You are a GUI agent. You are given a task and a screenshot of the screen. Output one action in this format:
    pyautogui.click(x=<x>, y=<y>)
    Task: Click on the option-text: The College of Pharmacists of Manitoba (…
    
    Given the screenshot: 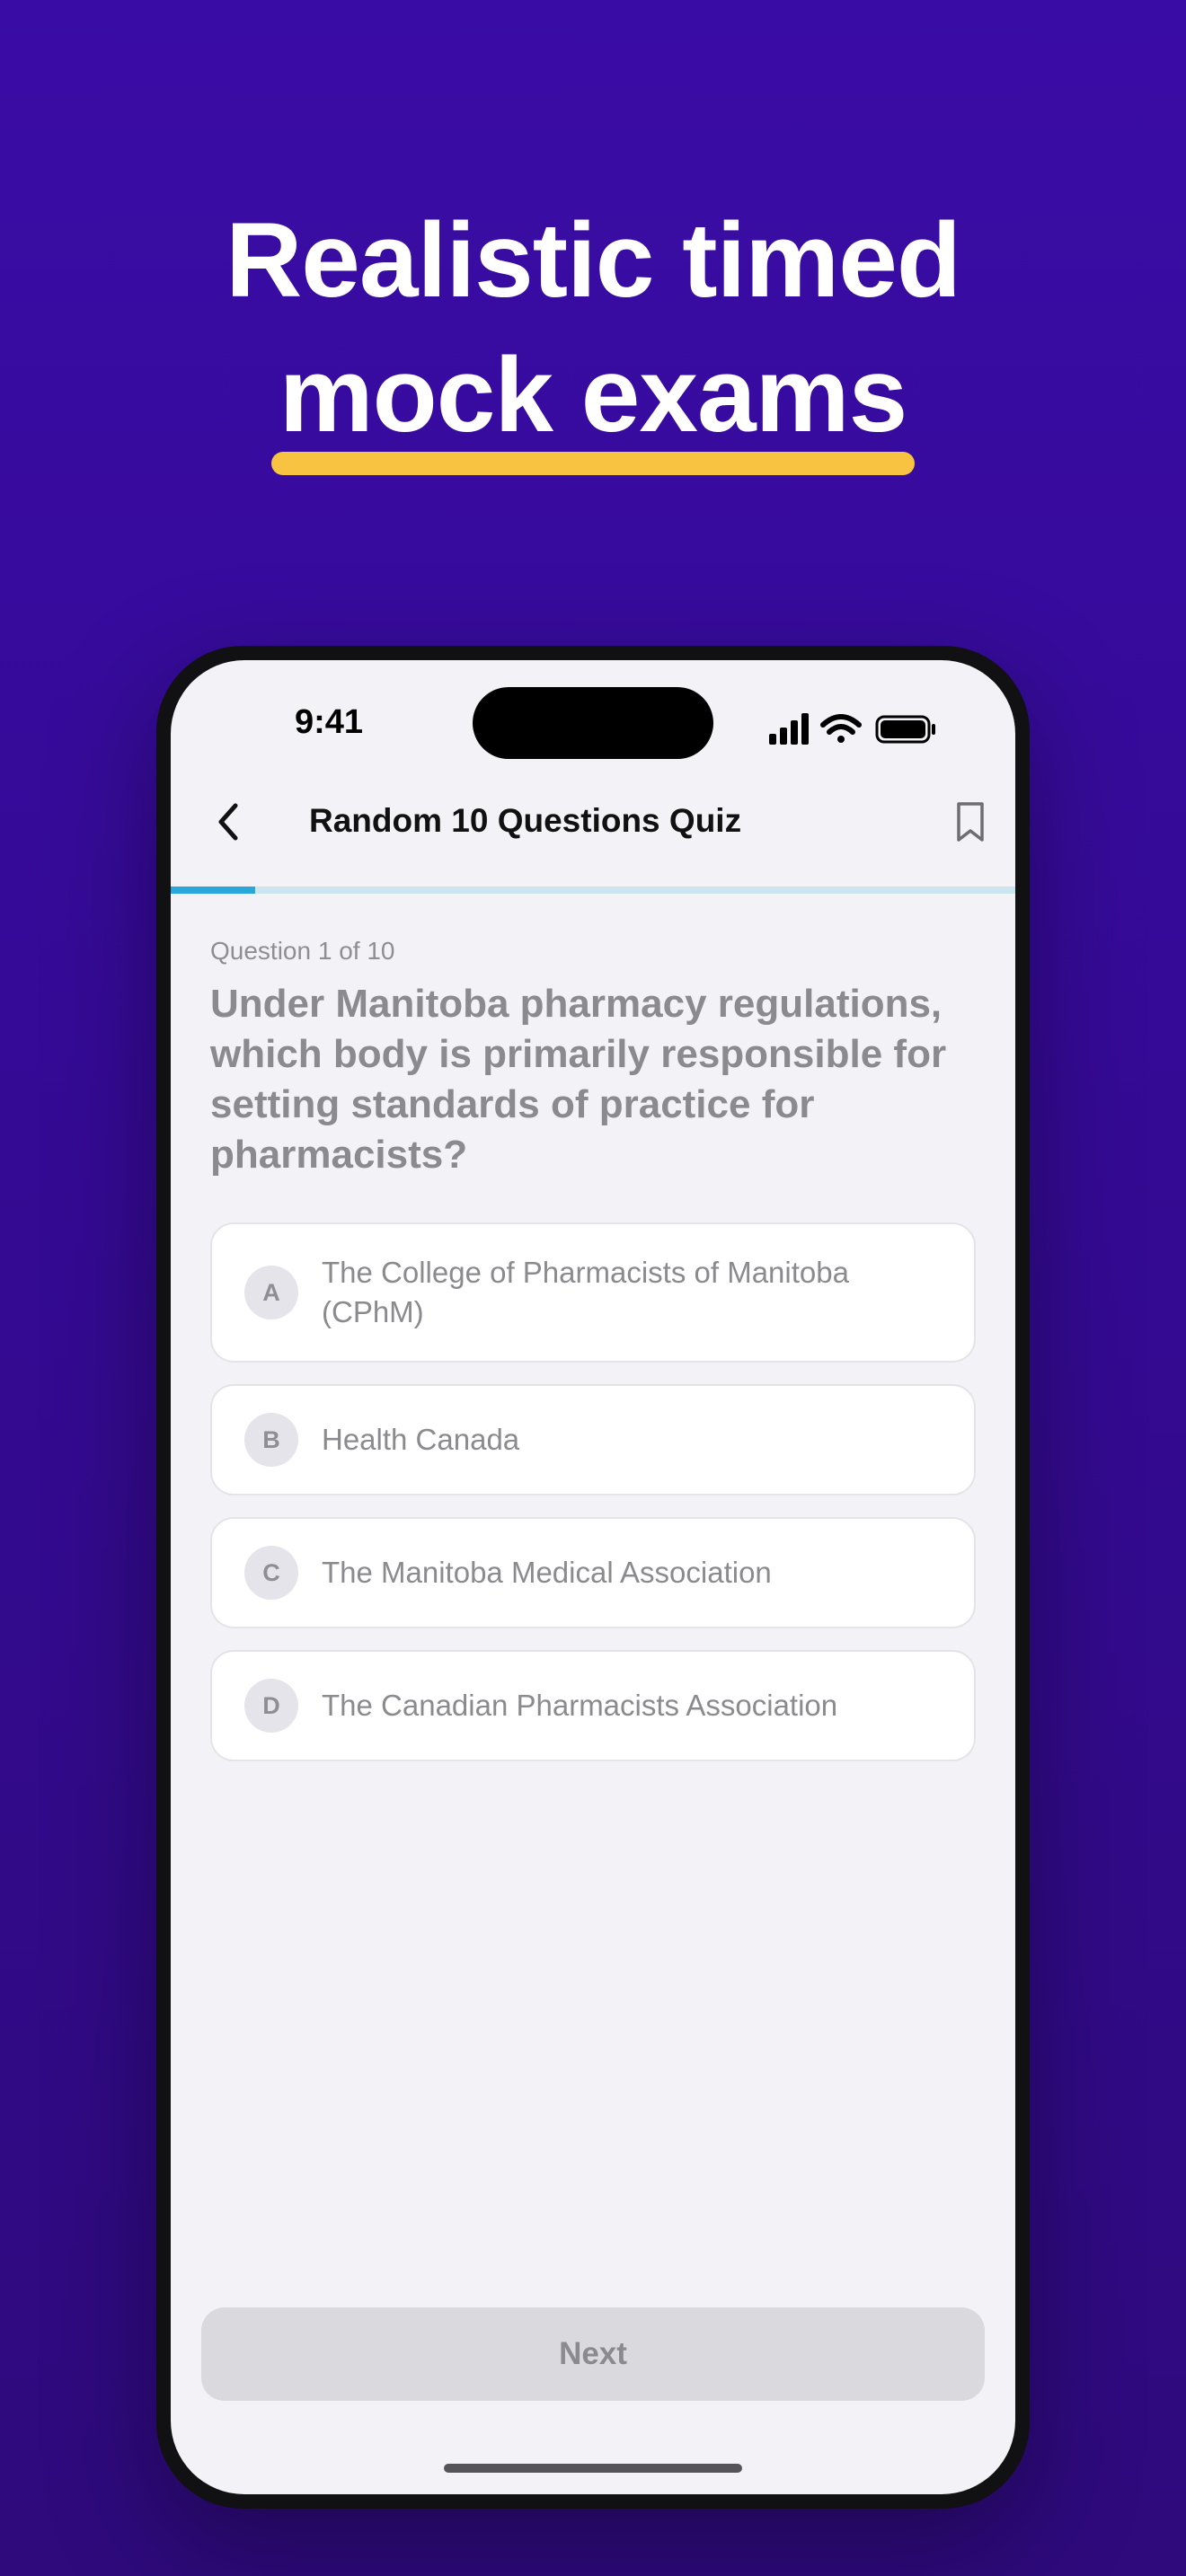 What is the action you would take?
    pyautogui.click(x=585, y=1292)
    